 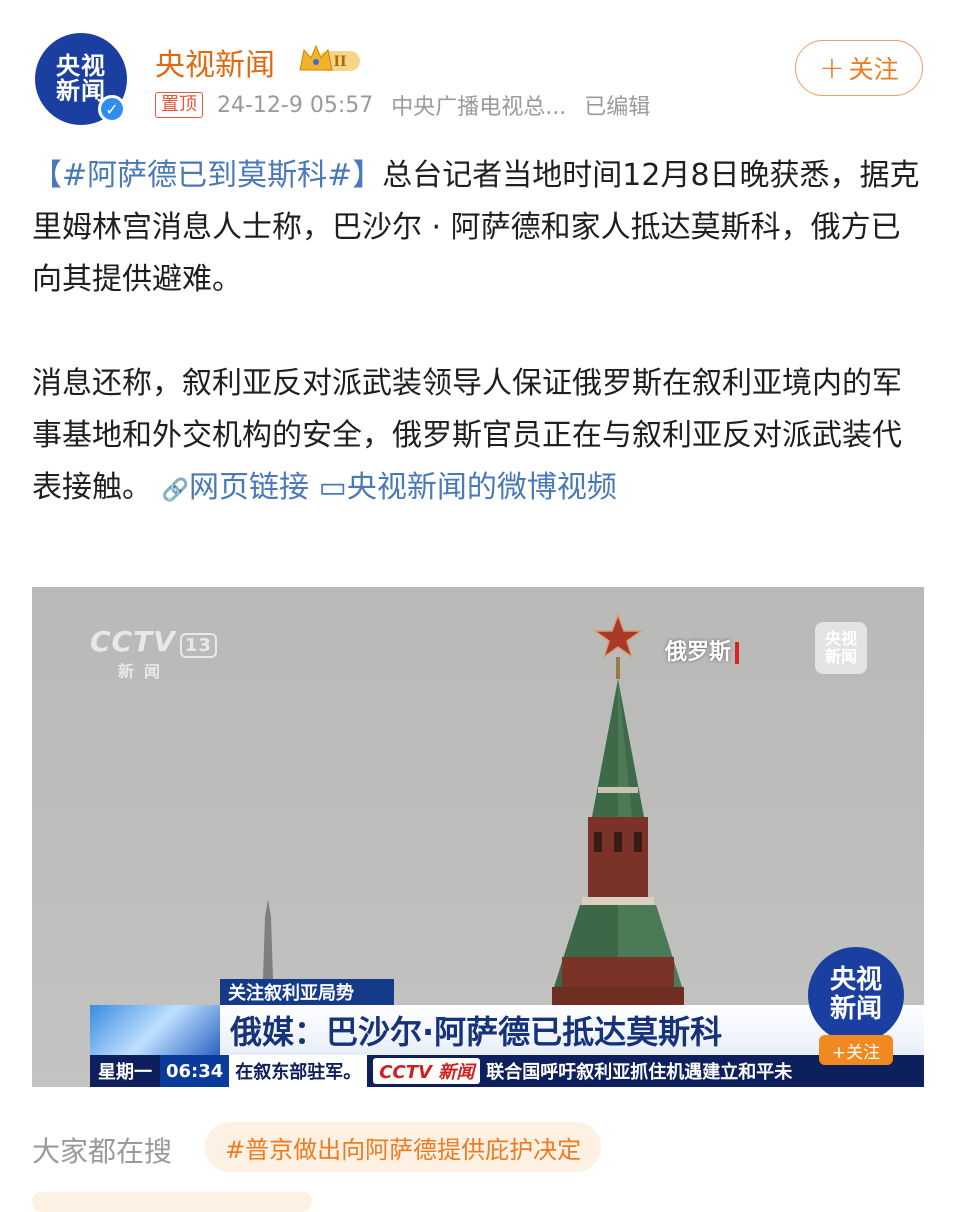 I want to click on follow-button: + 关注, so click(x=859, y=68).